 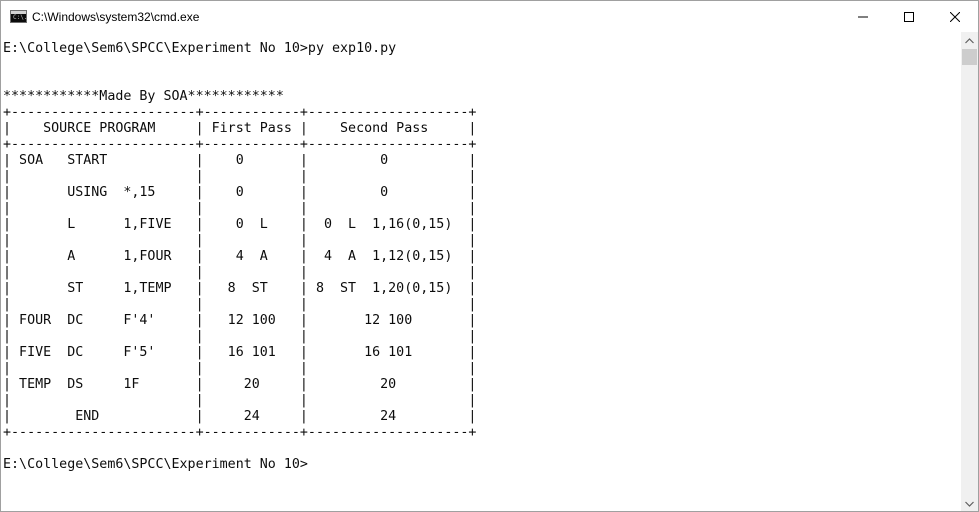 I want to click on scroll-down-arrow-icon, so click(x=969, y=504).